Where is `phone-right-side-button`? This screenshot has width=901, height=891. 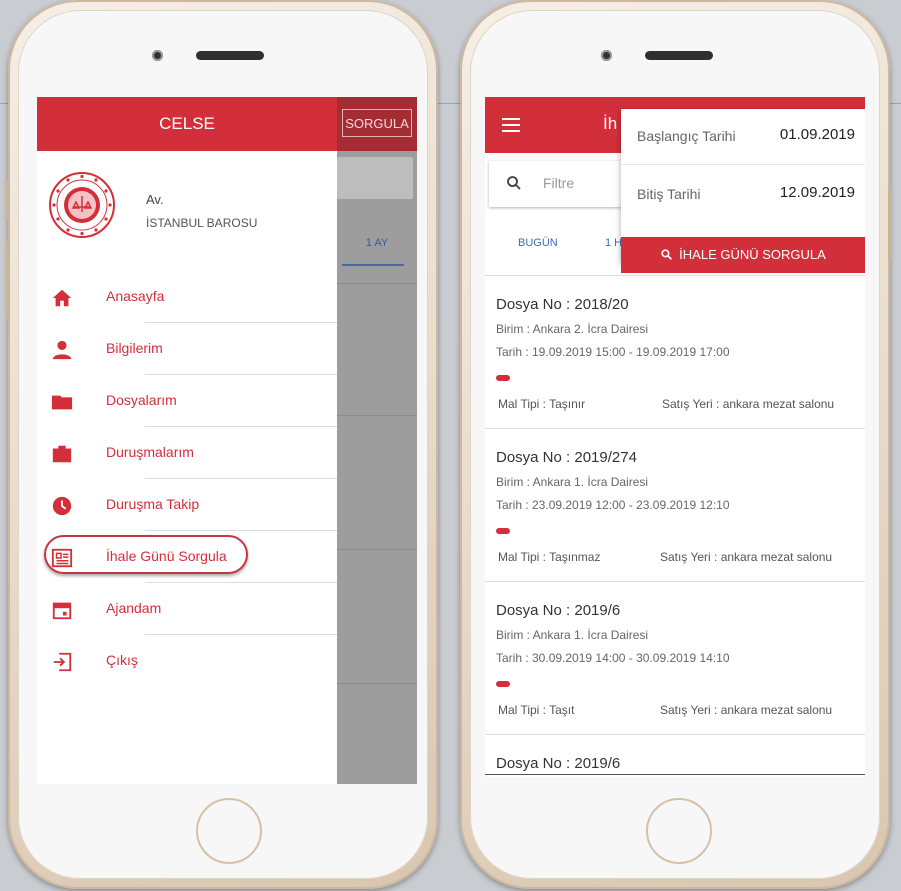
phone-right-side-button is located at coordinates (890, 225).